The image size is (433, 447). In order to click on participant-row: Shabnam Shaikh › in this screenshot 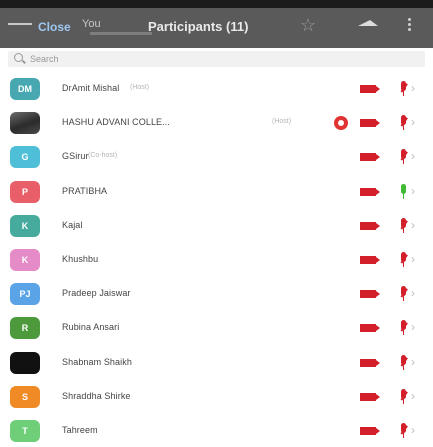, I will do `click(216, 363)`.